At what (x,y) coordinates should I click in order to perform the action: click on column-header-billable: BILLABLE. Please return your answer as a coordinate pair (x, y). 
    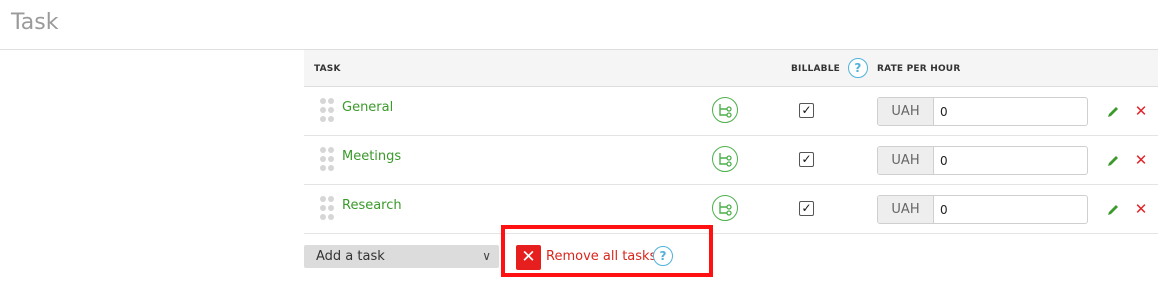
    Looking at the image, I should click on (815, 69).